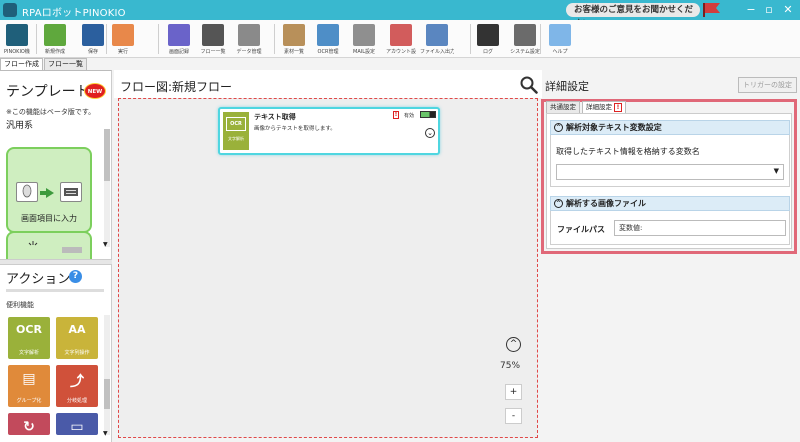 This screenshot has height=442, width=800. What do you see at coordinates (213, 52) in the screenshot?
I see `toolbar-button-label: フロー一覧` at bounding box center [213, 52].